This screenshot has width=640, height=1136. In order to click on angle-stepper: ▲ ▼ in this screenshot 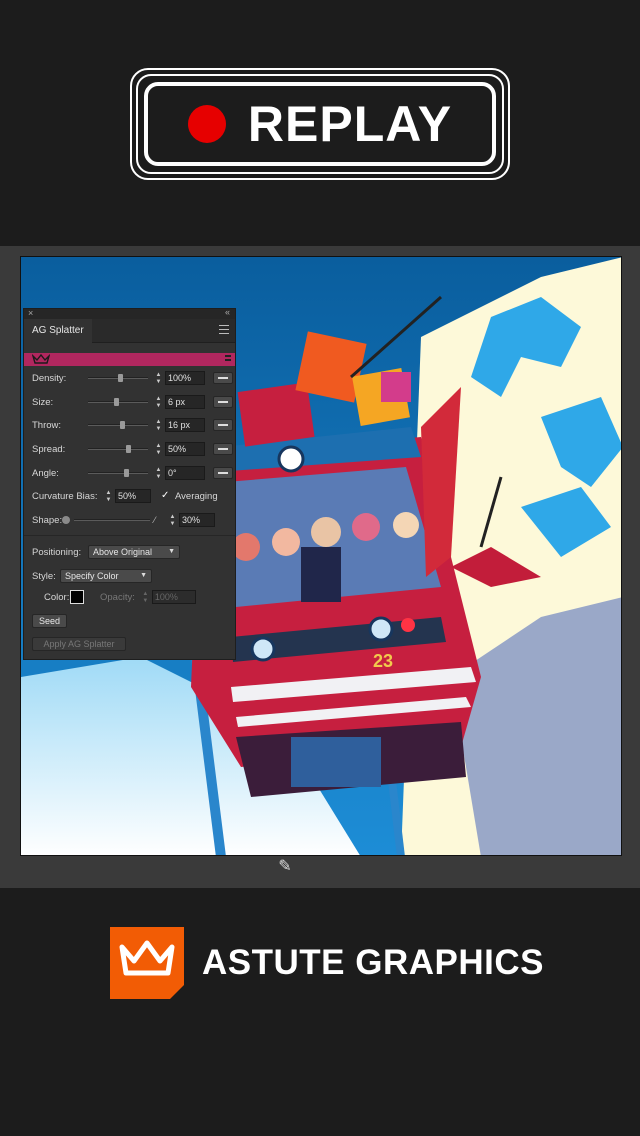, I will do `click(158, 473)`.